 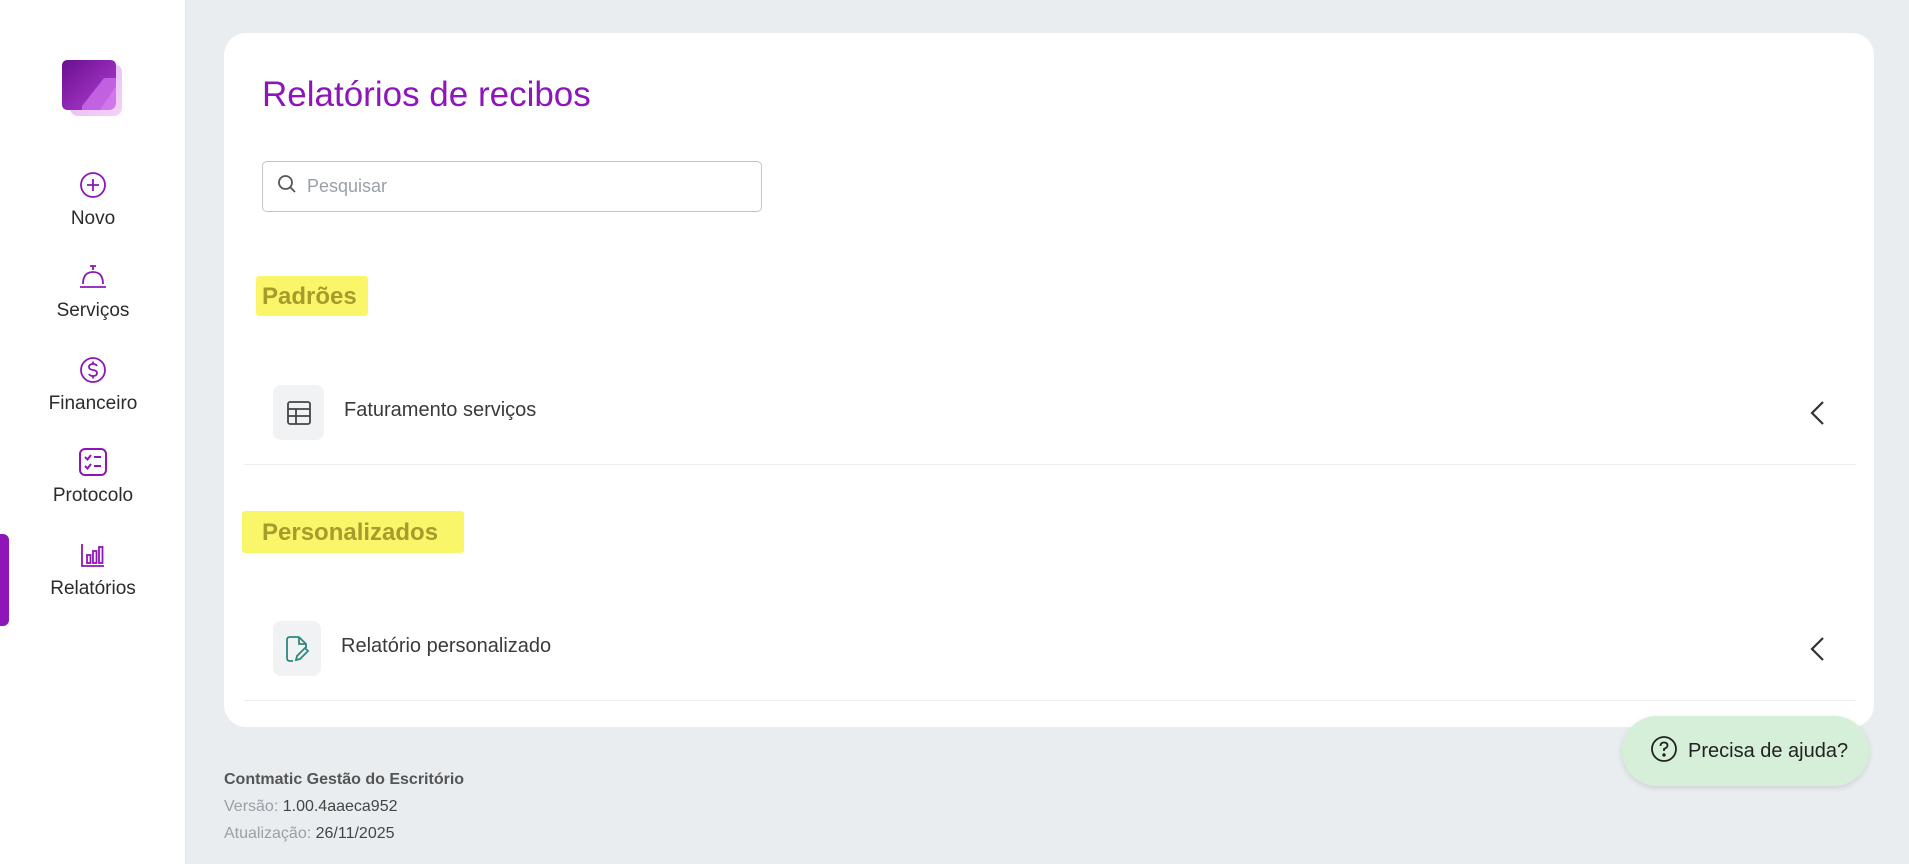 I want to click on sidebar-item-label: Novo, so click(x=93, y=218).